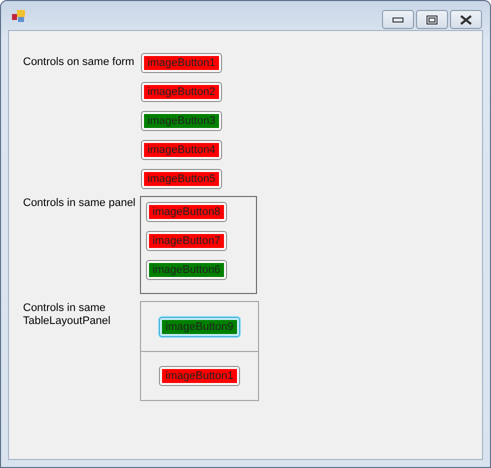  Describe the element at coordinates (186, 212) in the screenshot. I see `image-button: imageButton8` at that location.